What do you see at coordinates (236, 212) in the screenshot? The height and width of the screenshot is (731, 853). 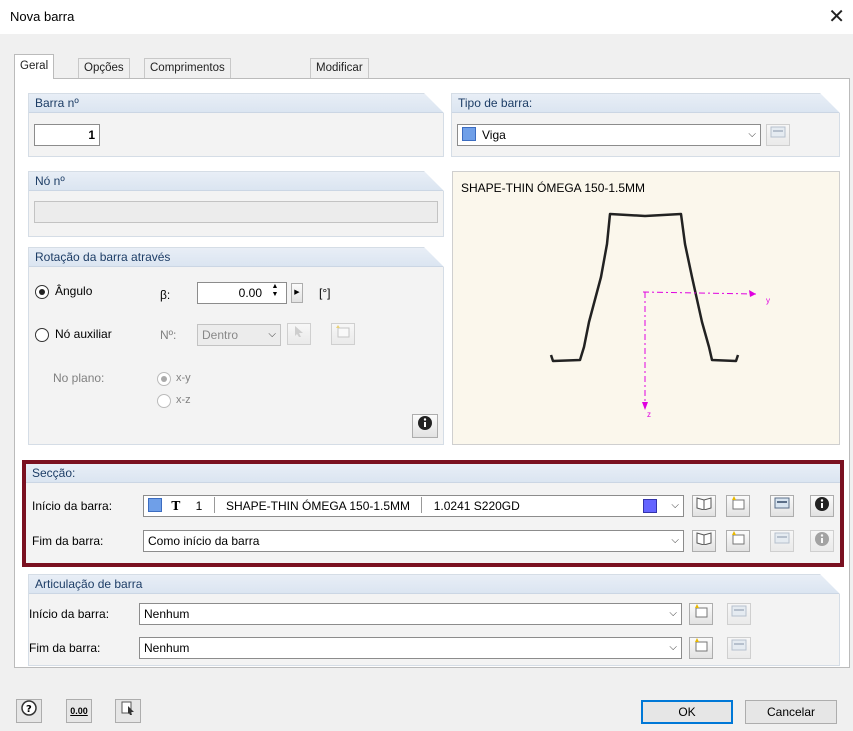 I see `no-number-input` at bounding box center [236, 212].